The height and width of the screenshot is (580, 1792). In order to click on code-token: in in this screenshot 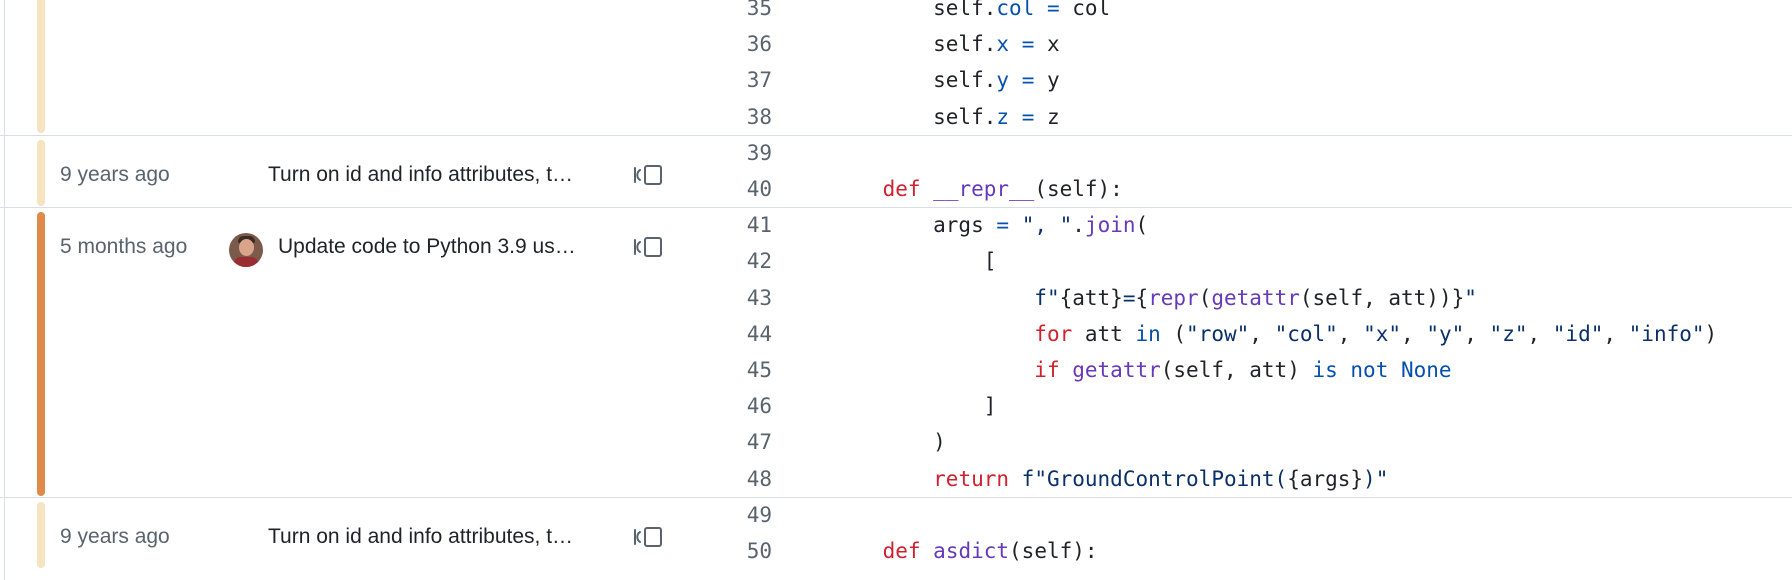, I will do `click(1148, 333)`.